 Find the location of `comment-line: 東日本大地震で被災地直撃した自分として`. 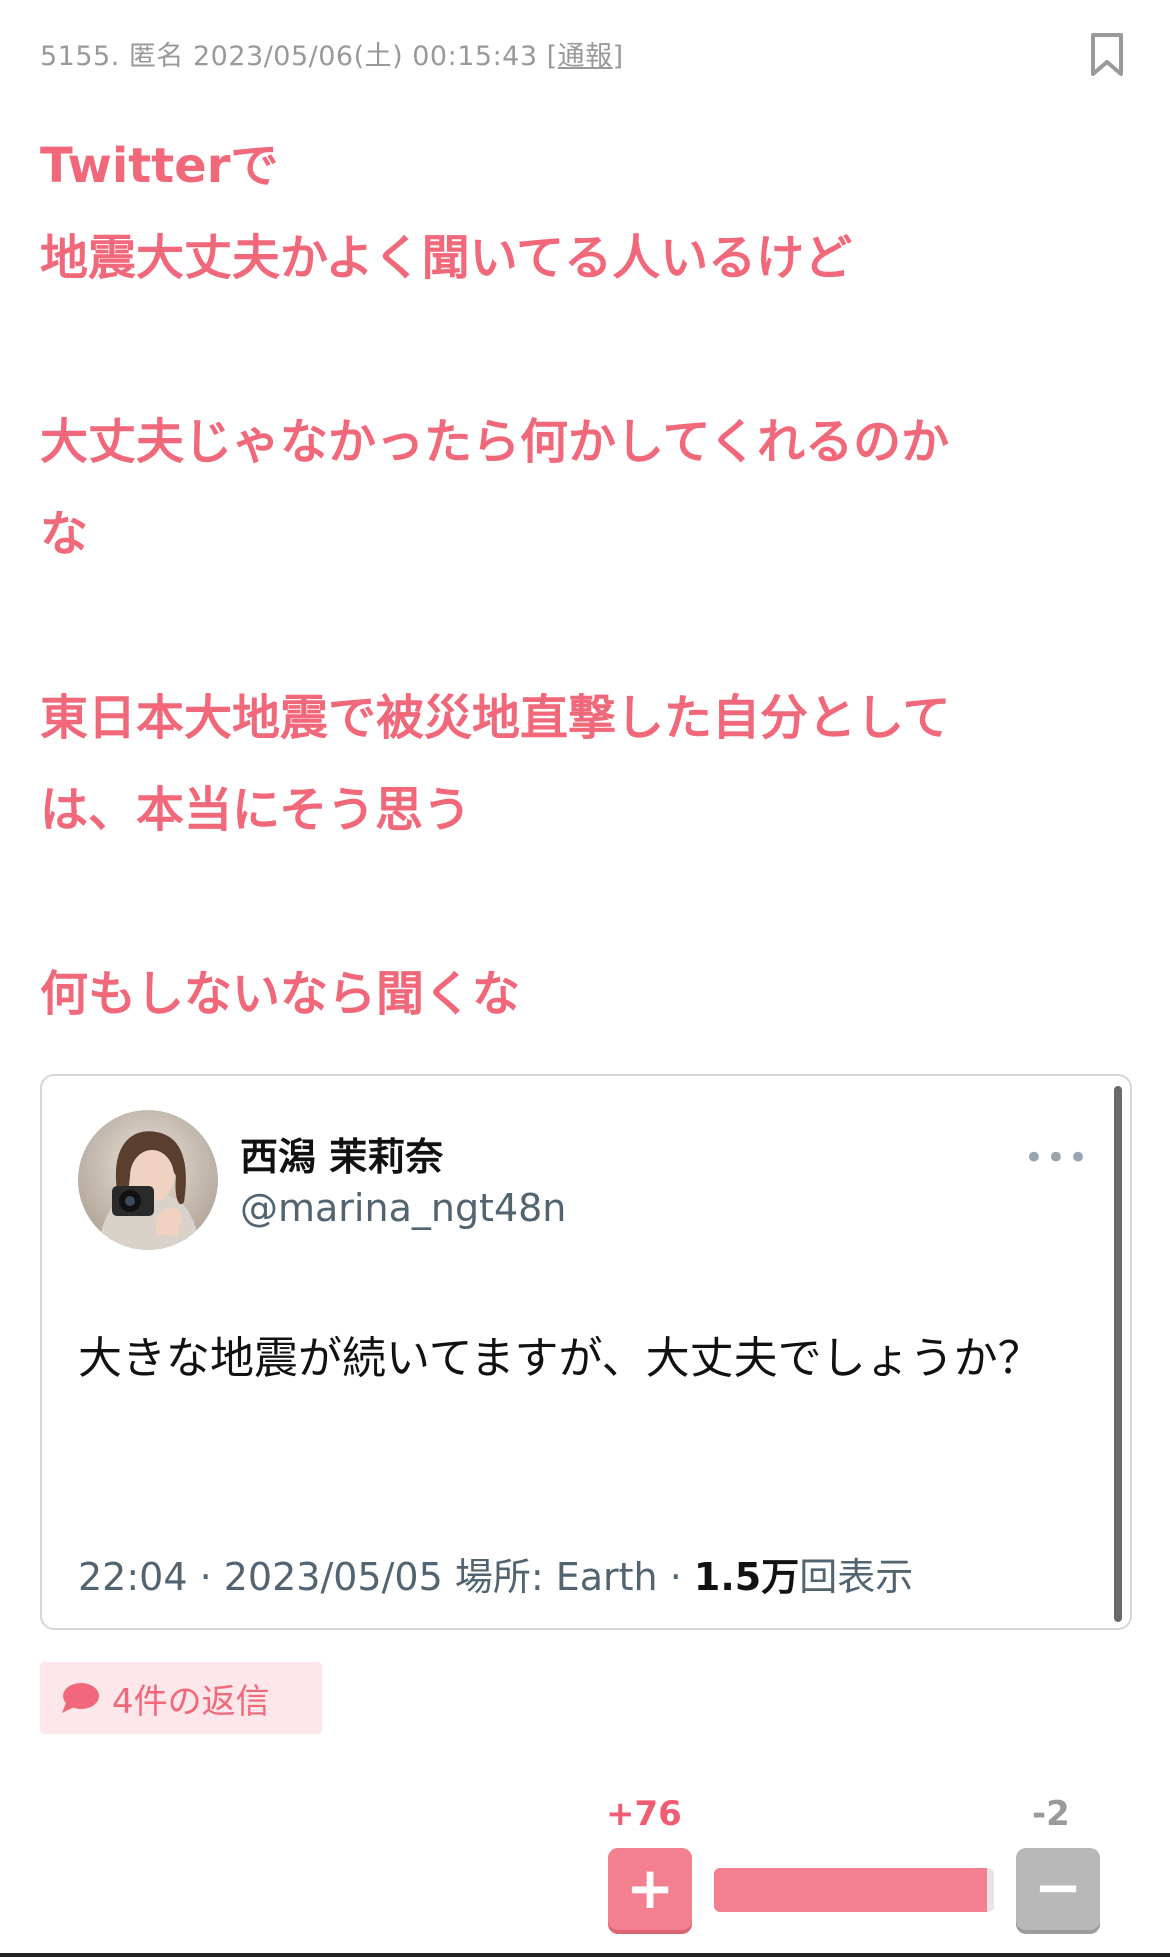

comment-line: 東日本大地震で被災地直撃した自分として is located at coordinates (495, 718).